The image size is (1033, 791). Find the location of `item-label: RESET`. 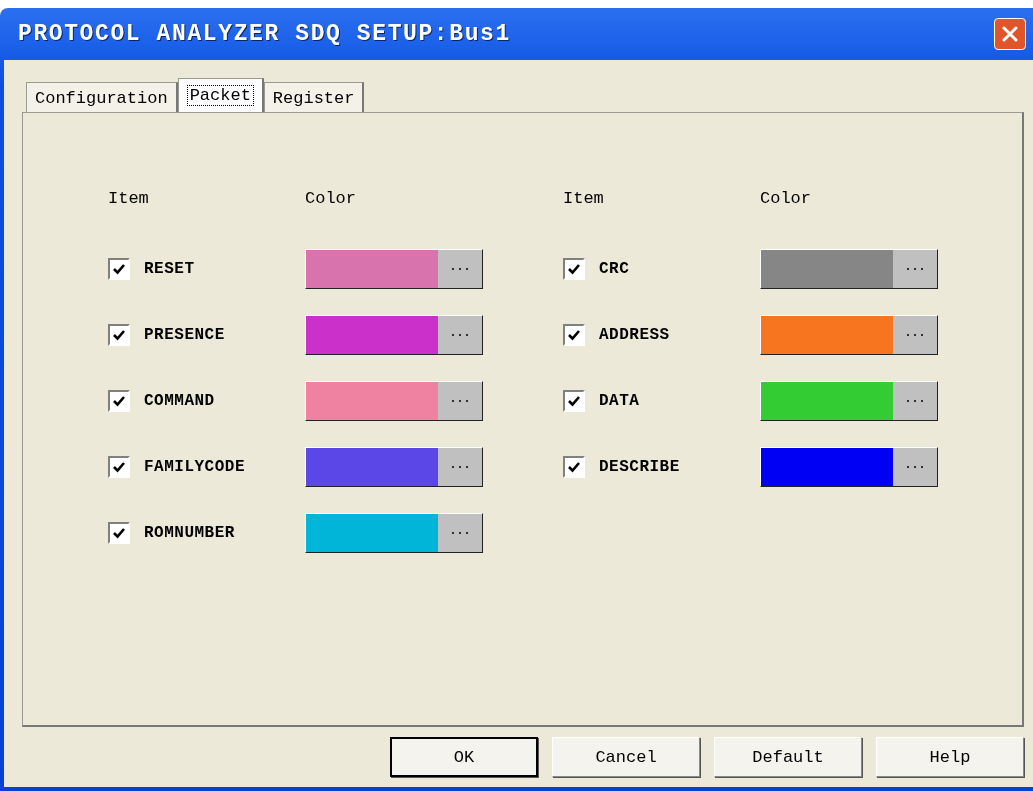

item-label: RESET is located at coordinates (169, 269).